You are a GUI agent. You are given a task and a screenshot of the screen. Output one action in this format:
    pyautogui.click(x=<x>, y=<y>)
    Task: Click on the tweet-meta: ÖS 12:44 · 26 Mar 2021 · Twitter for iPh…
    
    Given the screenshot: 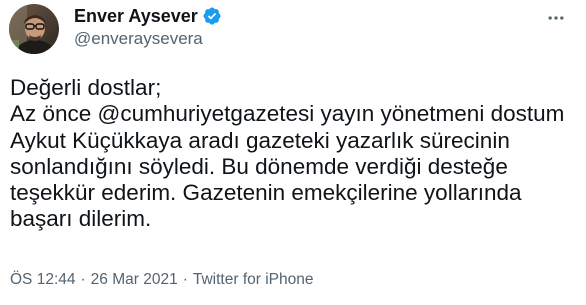 What is the action you would take?
    pyautogui.click(x=161, y=280)
    